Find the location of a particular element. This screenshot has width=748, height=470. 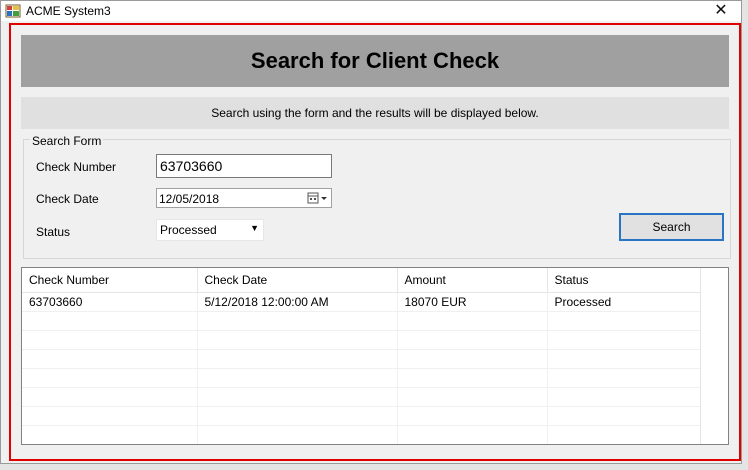

column-header-amount: Amount is located at coordinates (472, 280).